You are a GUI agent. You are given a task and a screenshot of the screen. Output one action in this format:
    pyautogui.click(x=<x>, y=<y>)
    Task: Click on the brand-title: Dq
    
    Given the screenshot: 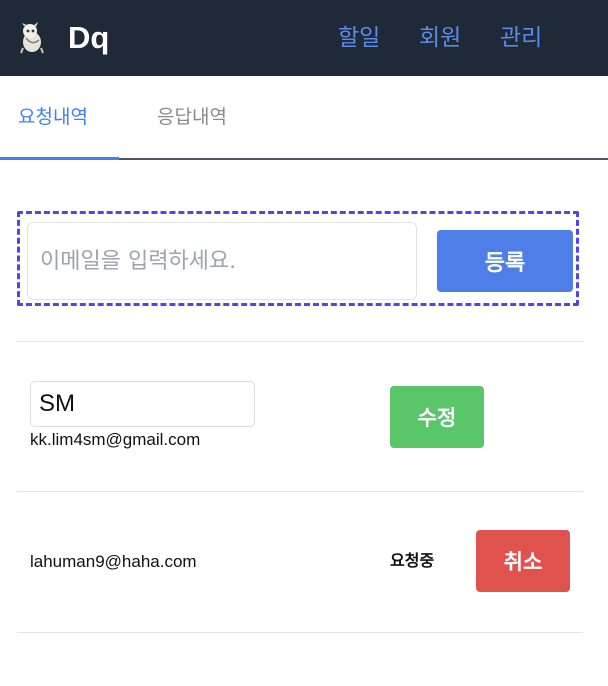 What is the action you would take?
    pyautogui.click(x=88, y=38)
    